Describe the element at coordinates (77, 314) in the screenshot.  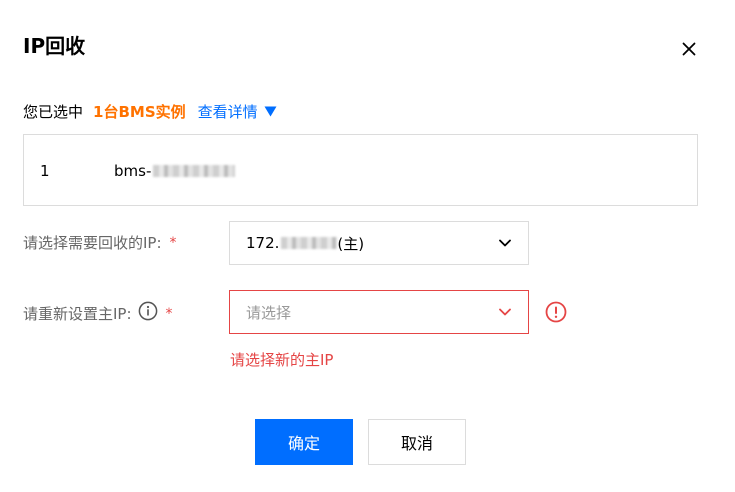
I see `new-primary-ip-label: 请重新设置主IP:` at that location.